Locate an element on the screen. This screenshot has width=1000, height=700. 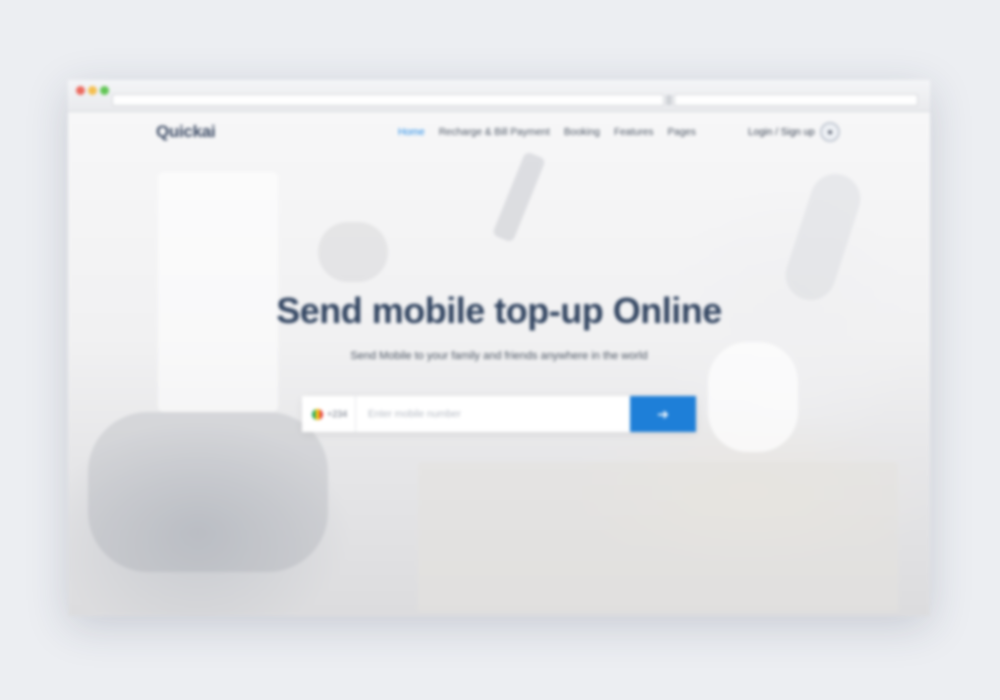
address-bar is located at coordinates (388, 100).